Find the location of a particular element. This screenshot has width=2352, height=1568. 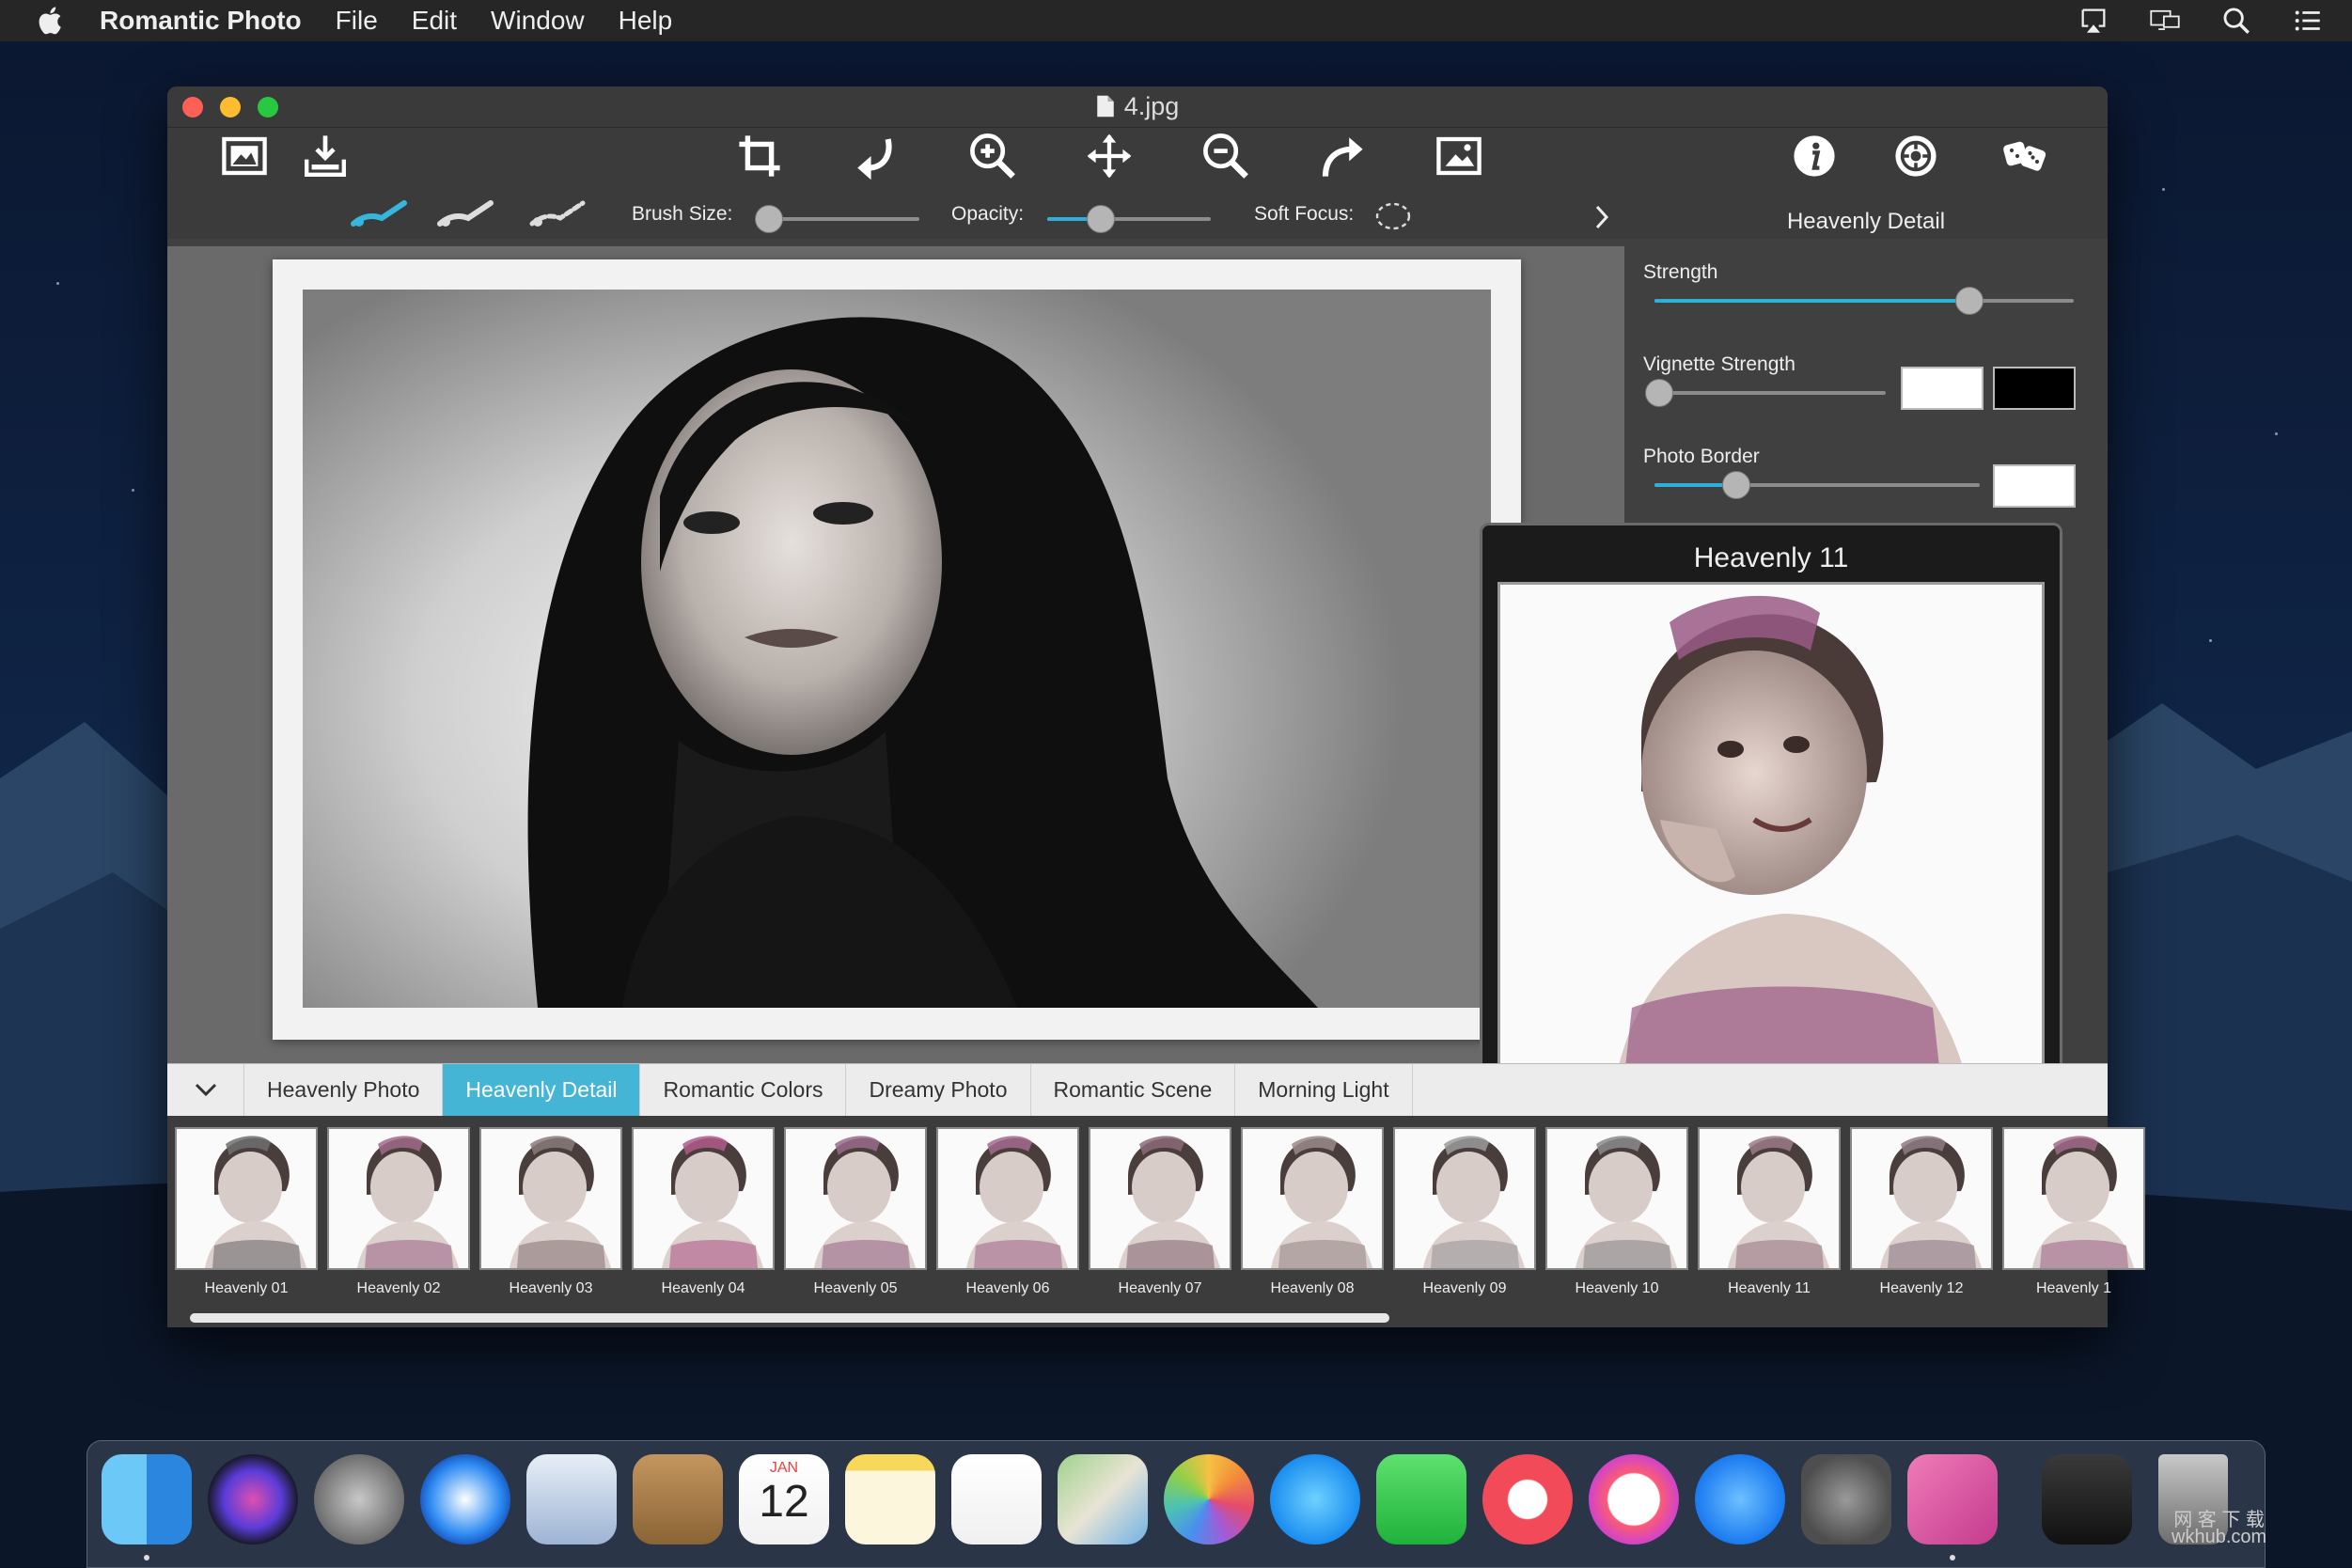

crop-icon is located at coordinates (759, 156).